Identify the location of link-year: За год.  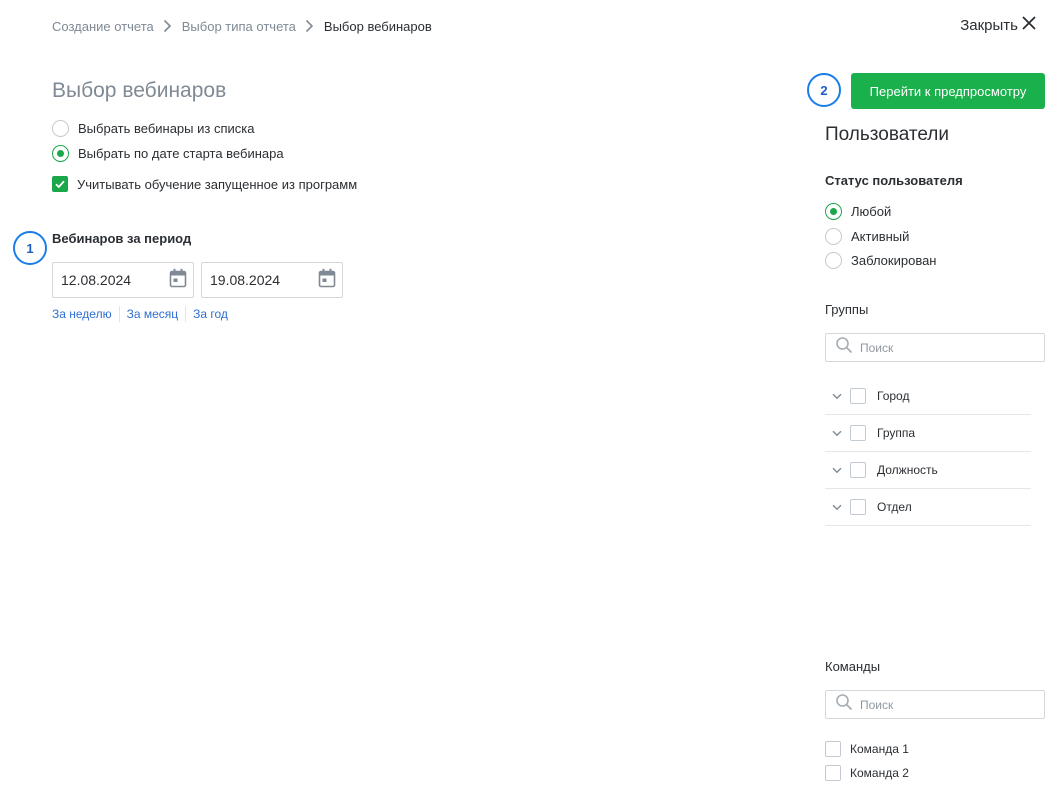
(210, 314).